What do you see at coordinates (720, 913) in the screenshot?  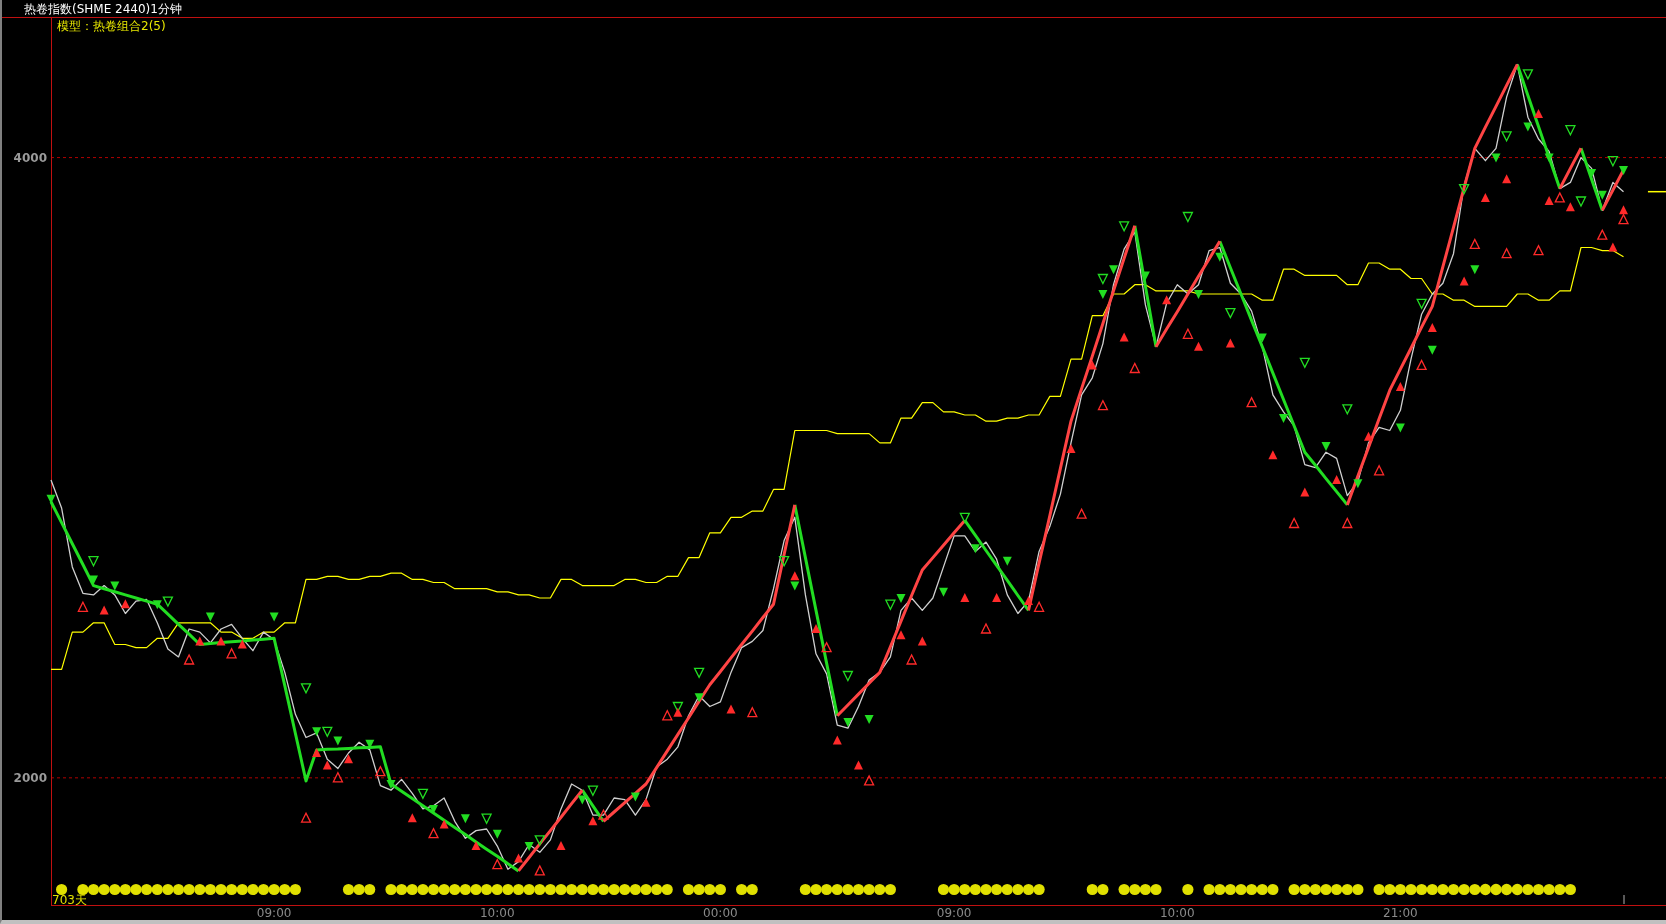 I see `x-axis-label: 00:00` at bounding box center [720, 913].